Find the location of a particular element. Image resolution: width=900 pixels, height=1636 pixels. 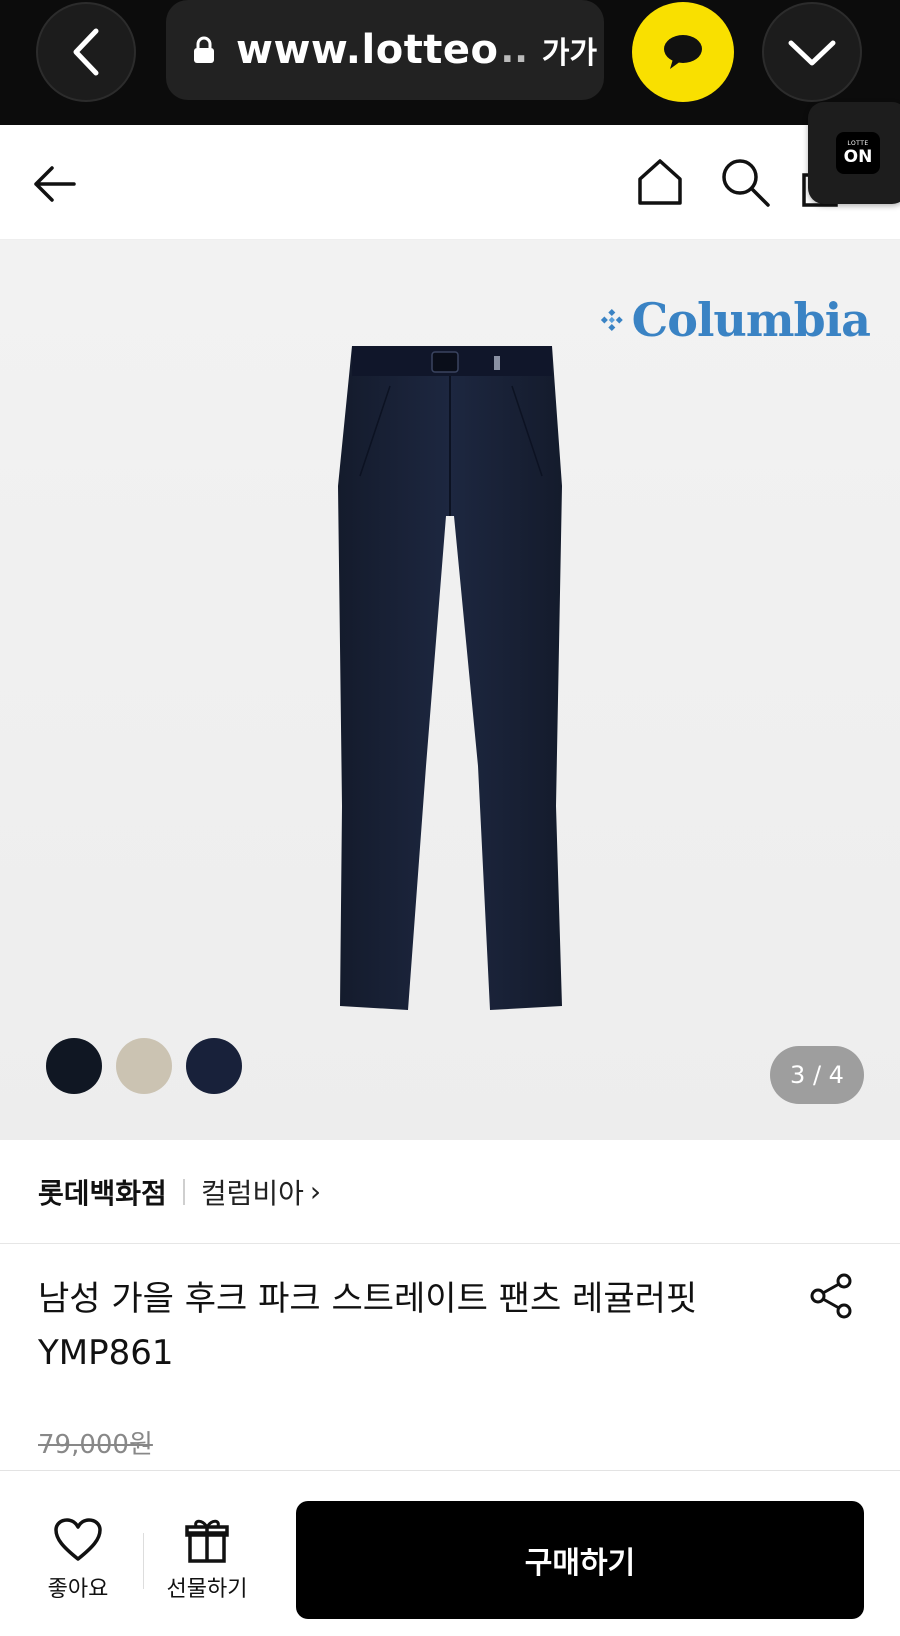

kakao-chat-button is located at coordinates (683, 52).